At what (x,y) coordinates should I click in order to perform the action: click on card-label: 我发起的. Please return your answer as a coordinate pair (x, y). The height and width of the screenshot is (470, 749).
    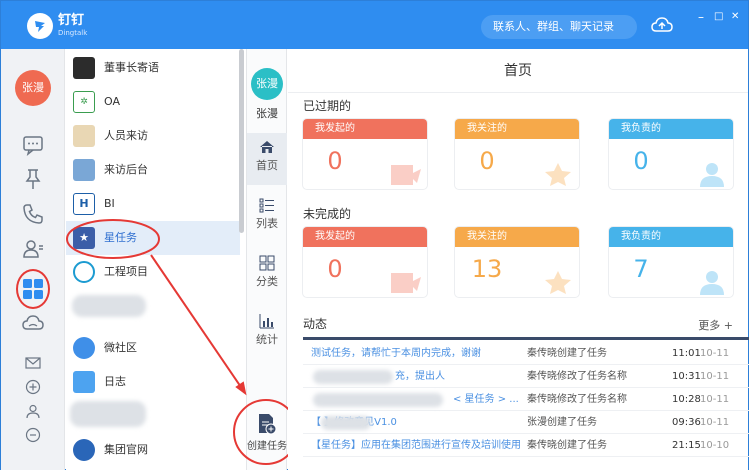
    Looking at the image, I should click on (365, 237).